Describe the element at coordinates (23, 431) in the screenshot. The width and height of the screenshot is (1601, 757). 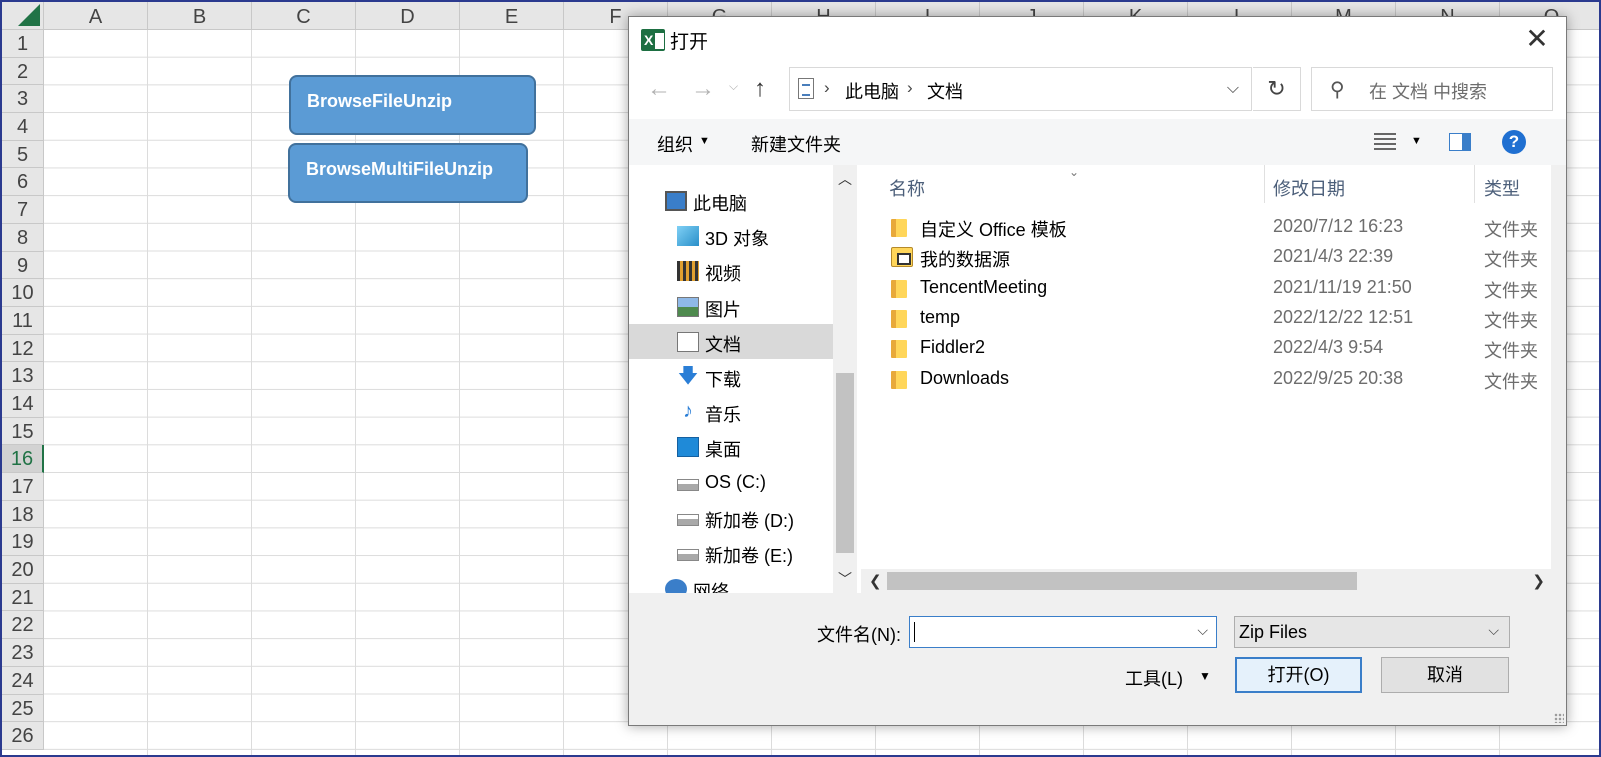
I see `row-header: 15` at that location.